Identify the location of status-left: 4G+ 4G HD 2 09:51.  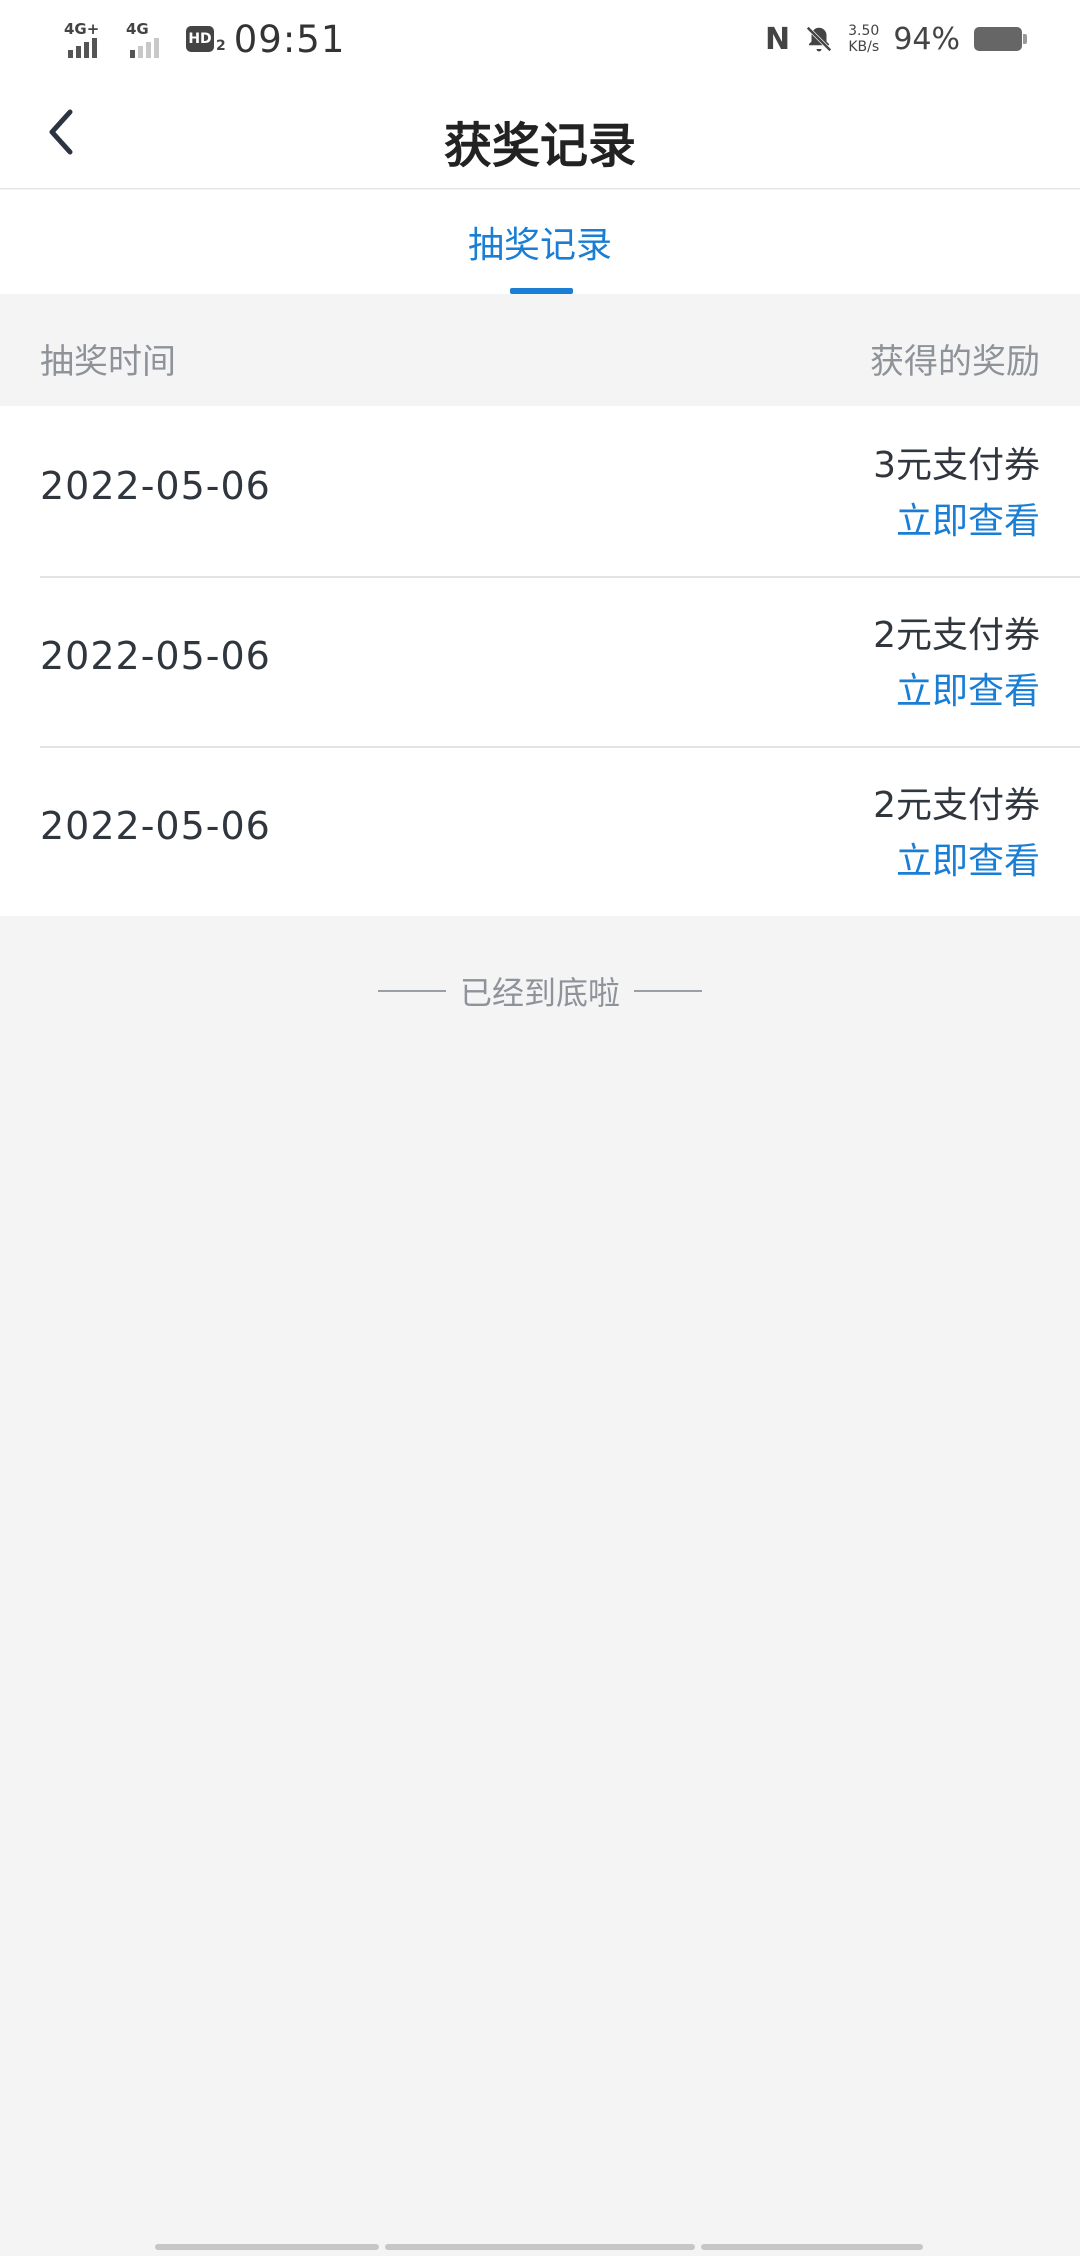
(203, 39).